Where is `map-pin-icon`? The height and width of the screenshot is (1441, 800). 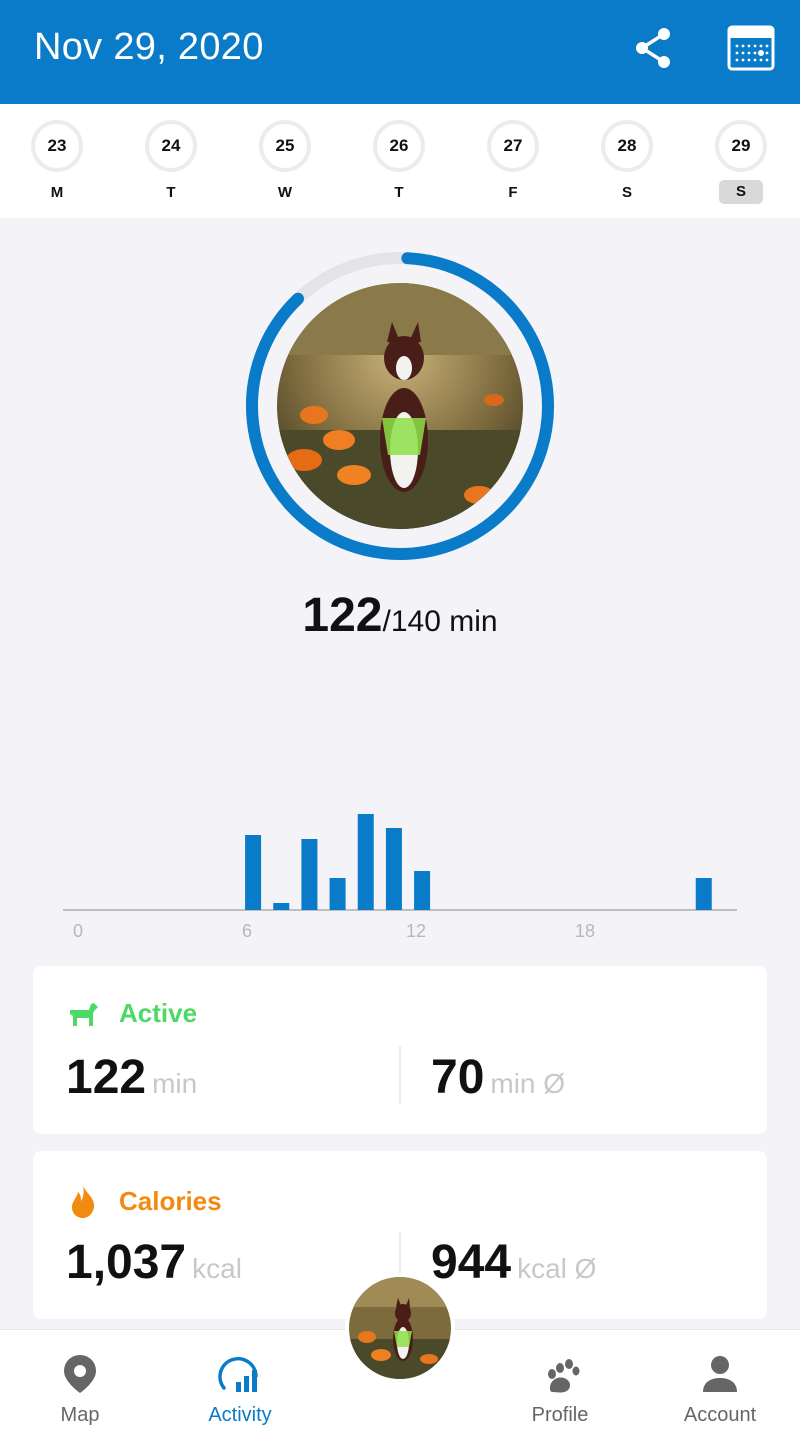 map-pin-icon is located at coordinates (80, 1374).